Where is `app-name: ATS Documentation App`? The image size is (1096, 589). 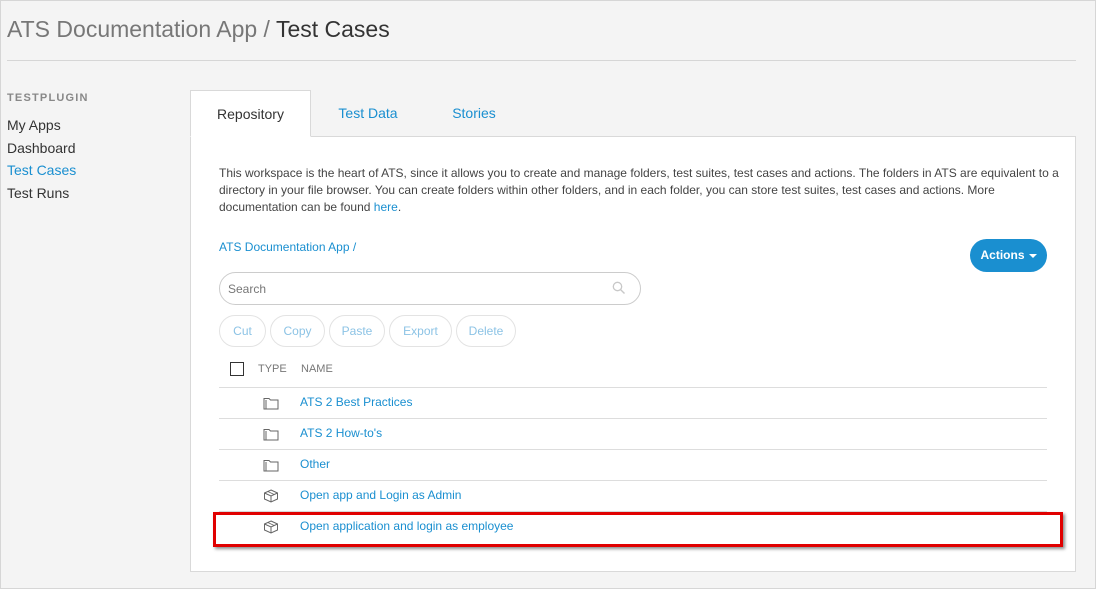 app-name: ATS Documentation App is located at coordinates (132, 29).